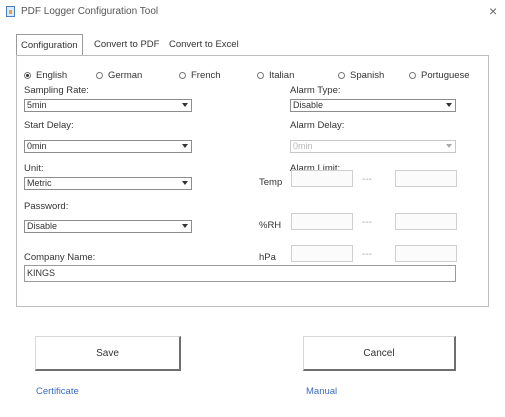  I want to click on tab-configuration: Configuration, so click(49, 44).